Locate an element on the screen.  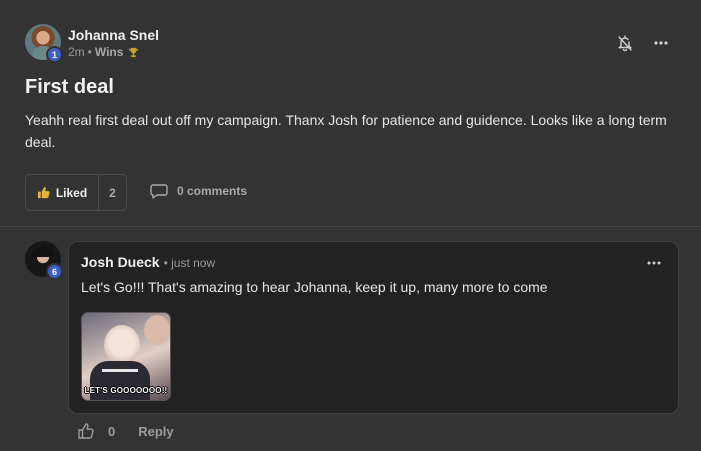
like-box: Liked 2 is located at coordinates (76, 192).